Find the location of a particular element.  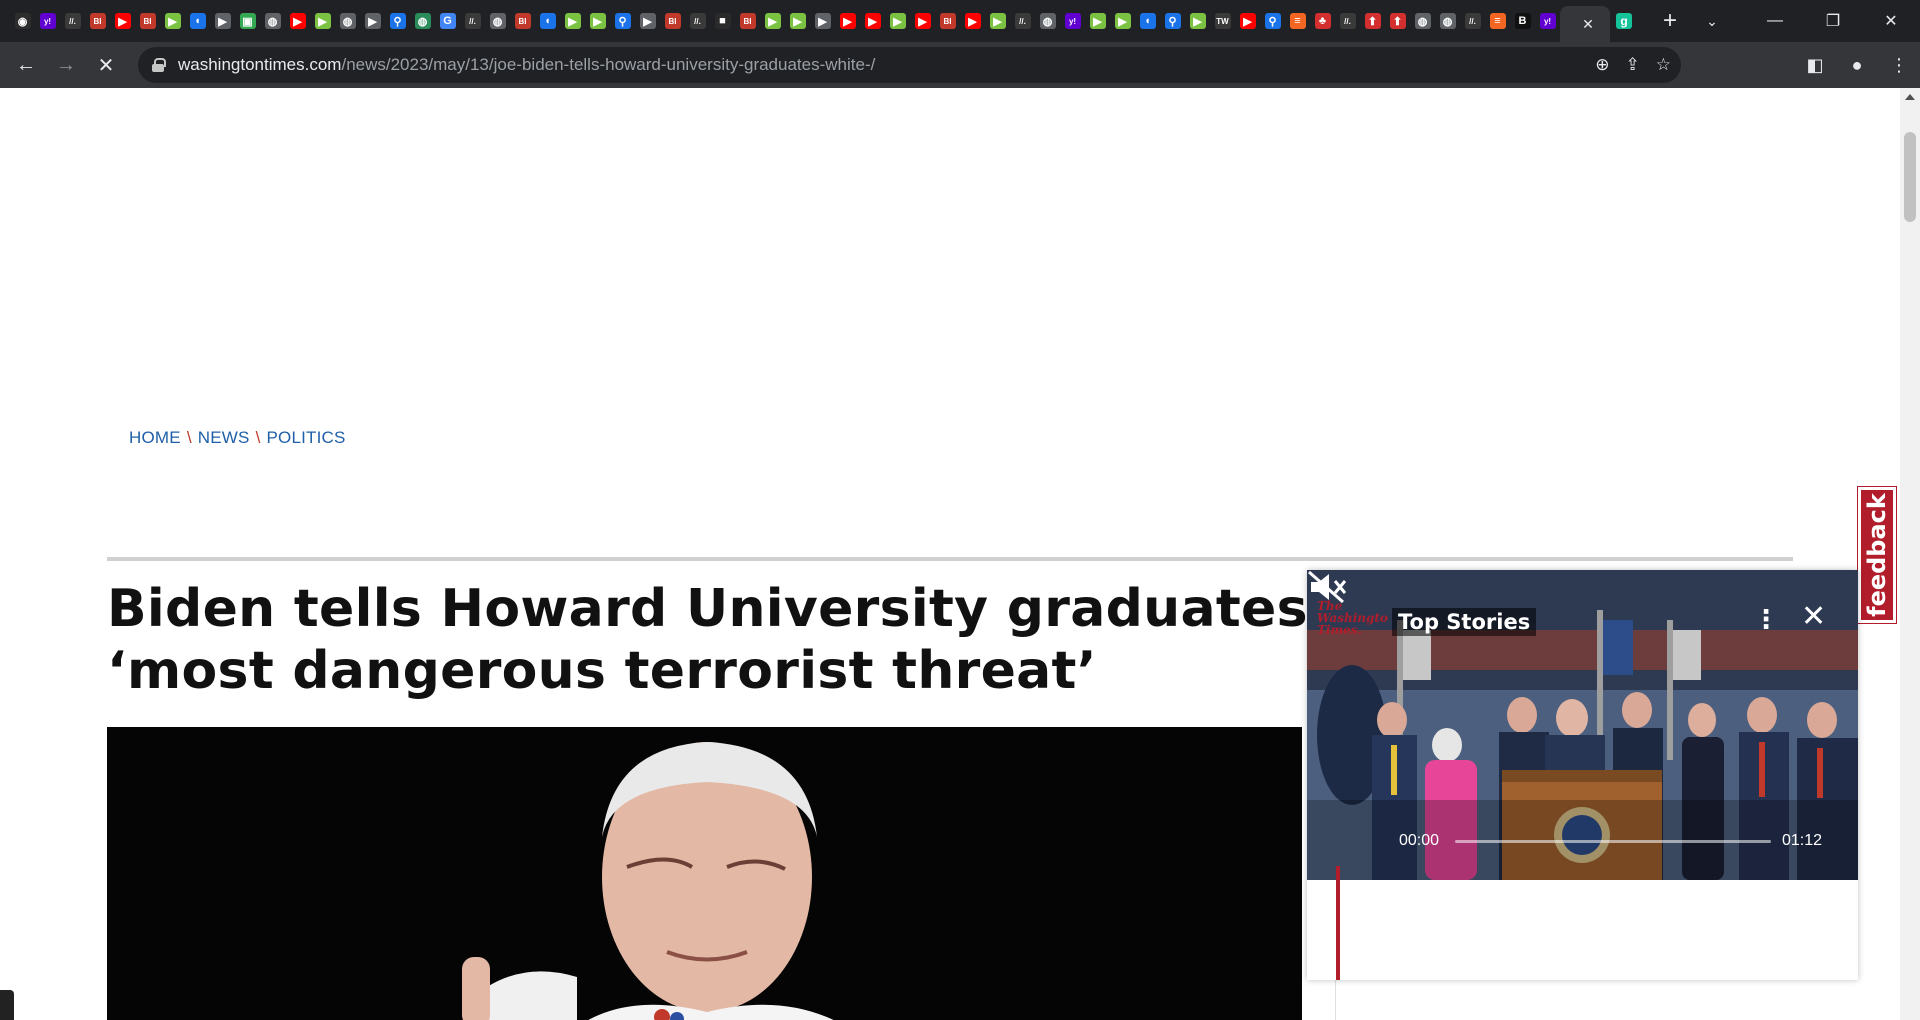

close-tab-icon: ✕ is located at coordinates (1588, 24).